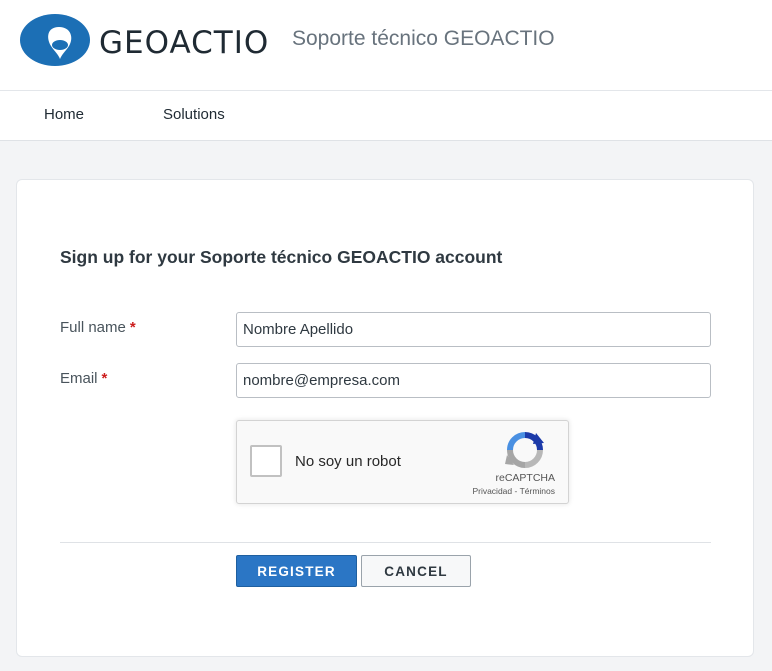 This screenshot has height=671, width=772. What do you see at coordinates (423, 38) in the screenshot?
I see `page-title: Soporte técnico GEOACTIO` at bounding box center [423, 38].